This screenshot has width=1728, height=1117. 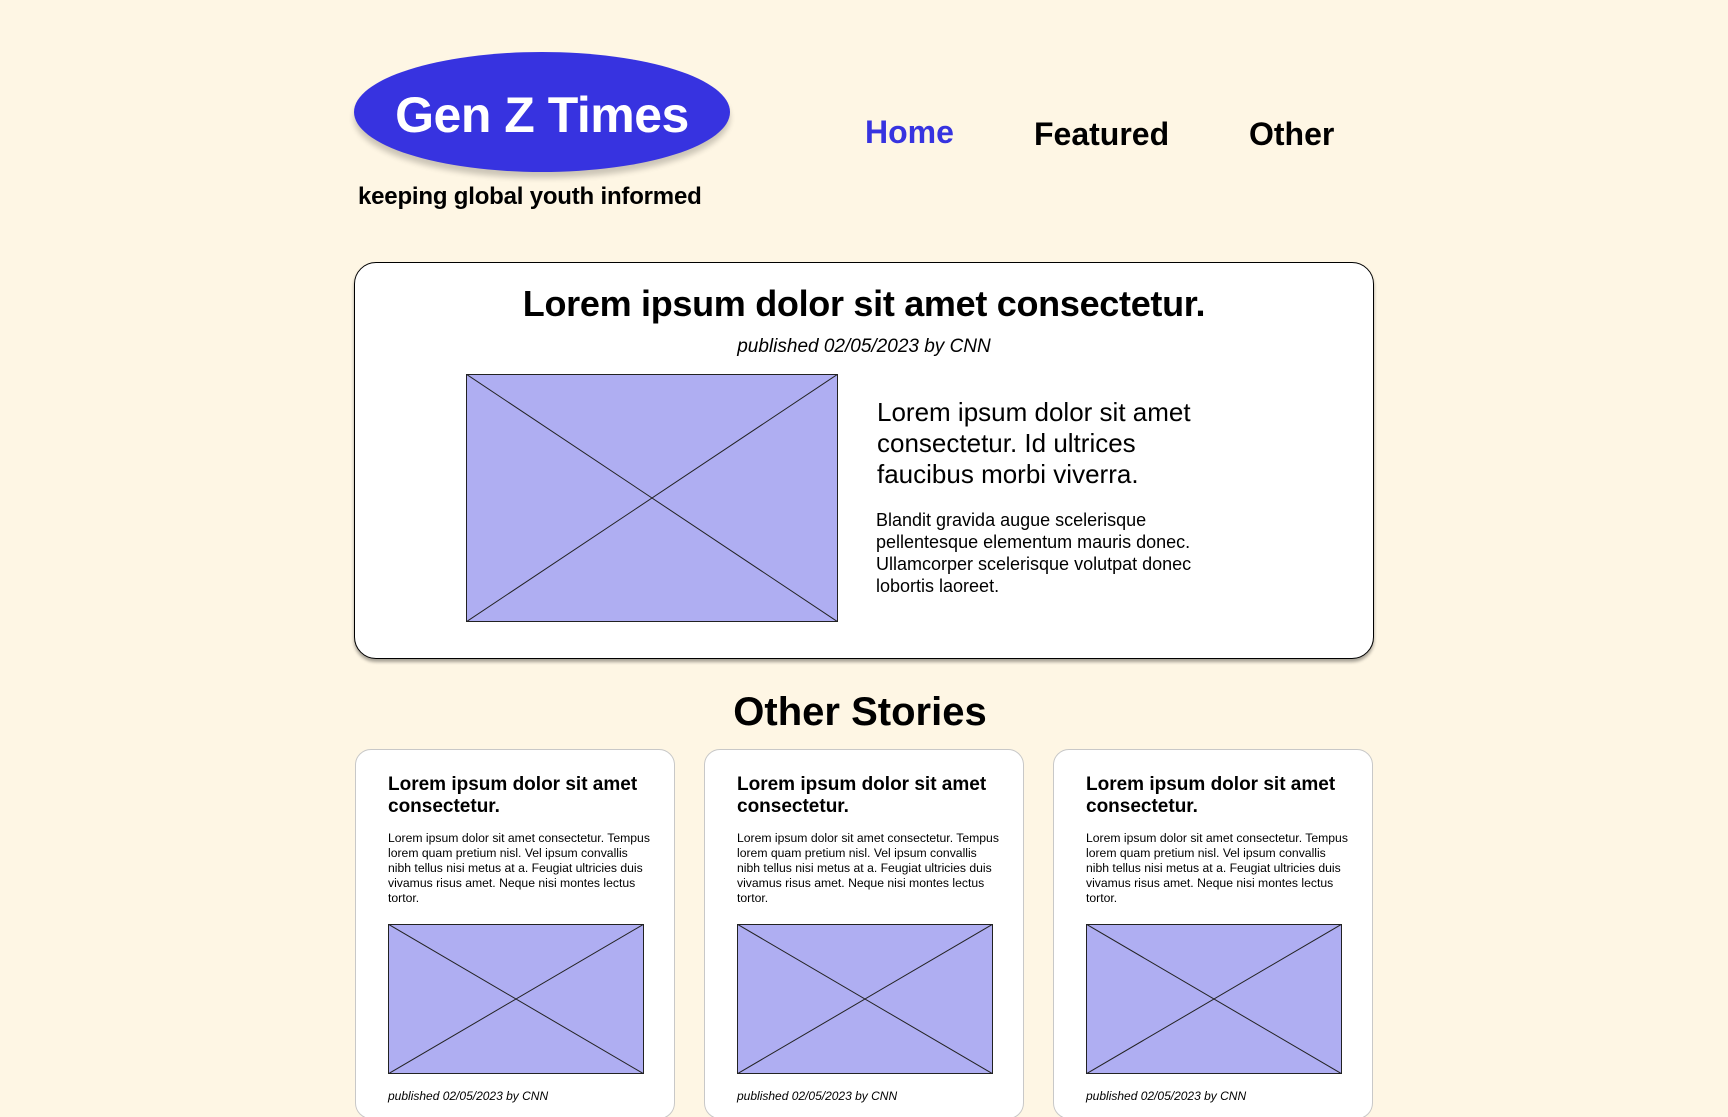 What do you see at coordinates (542, 115) in the screenshot?
I see `logo-text: Gen Z Times` at bounding box center [542, 115].